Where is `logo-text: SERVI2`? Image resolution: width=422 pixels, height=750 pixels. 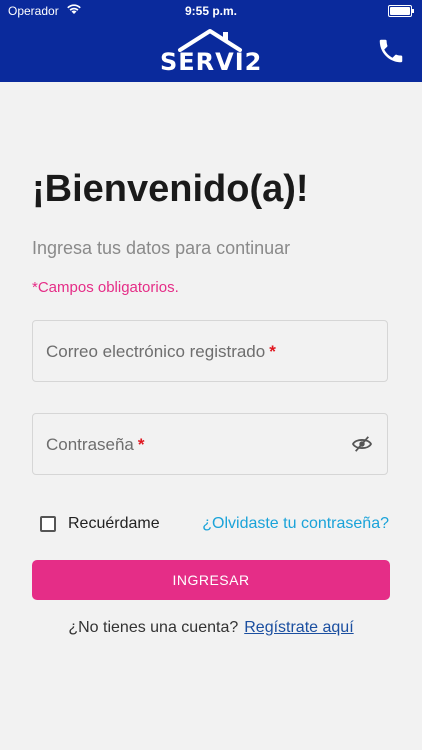
logo-text: SERVI2 is located at coordinates (211, 62).